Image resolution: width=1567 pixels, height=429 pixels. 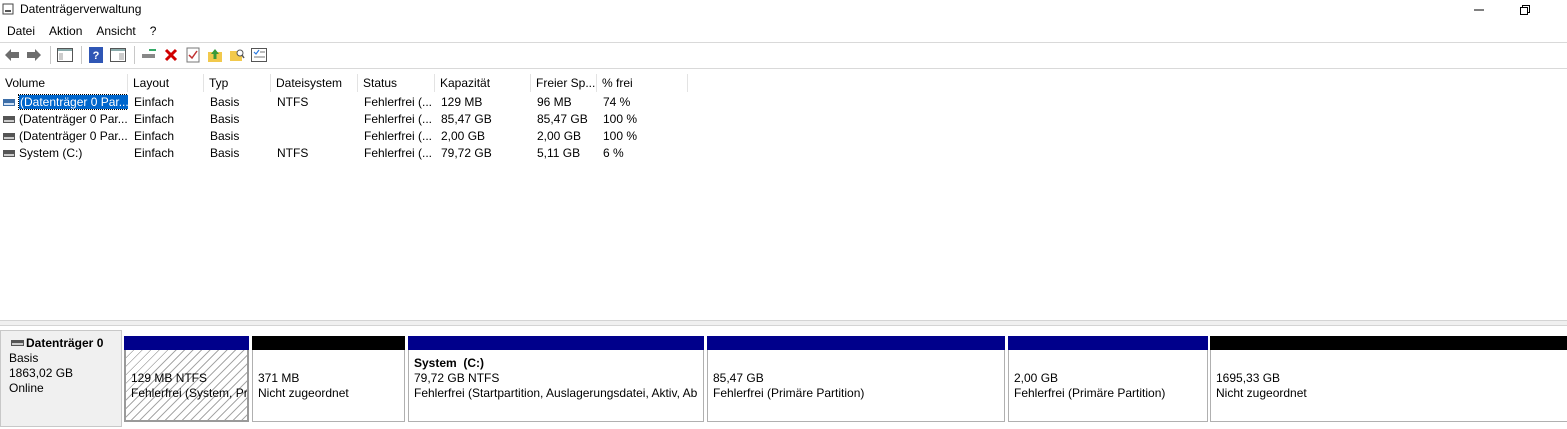 I want to click on forward-button, so click(x=34, y=55).